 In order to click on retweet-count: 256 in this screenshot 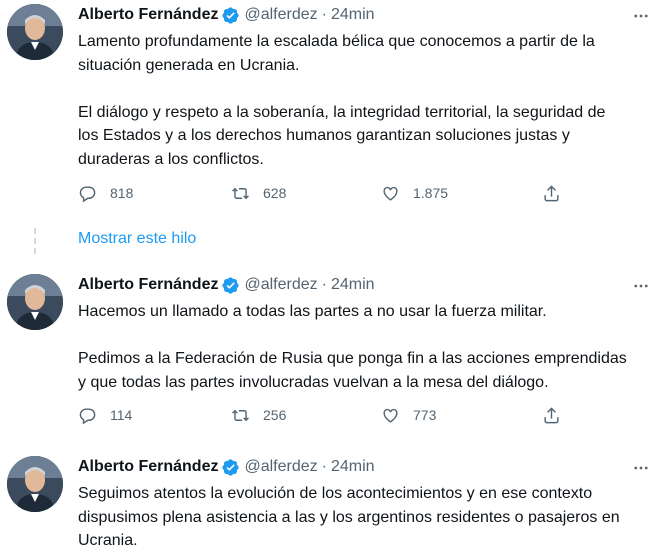, I will do `click(275, 415)`.